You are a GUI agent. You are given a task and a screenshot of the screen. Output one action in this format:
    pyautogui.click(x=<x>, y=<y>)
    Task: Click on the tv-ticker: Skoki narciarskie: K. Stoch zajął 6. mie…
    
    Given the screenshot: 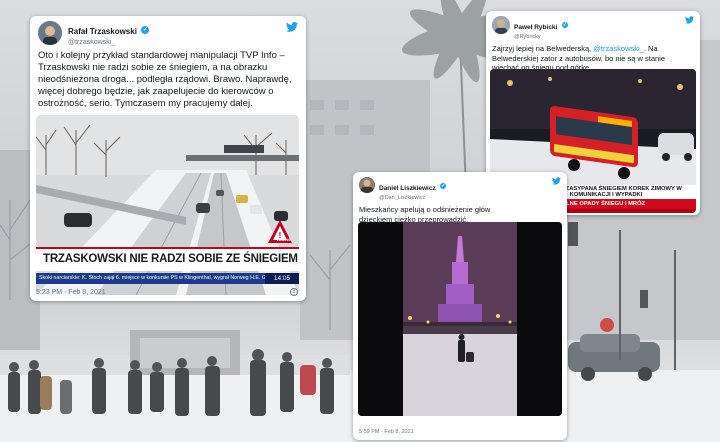 What is the action you would take?
    pyautogui.click(x=167, y=278)
    